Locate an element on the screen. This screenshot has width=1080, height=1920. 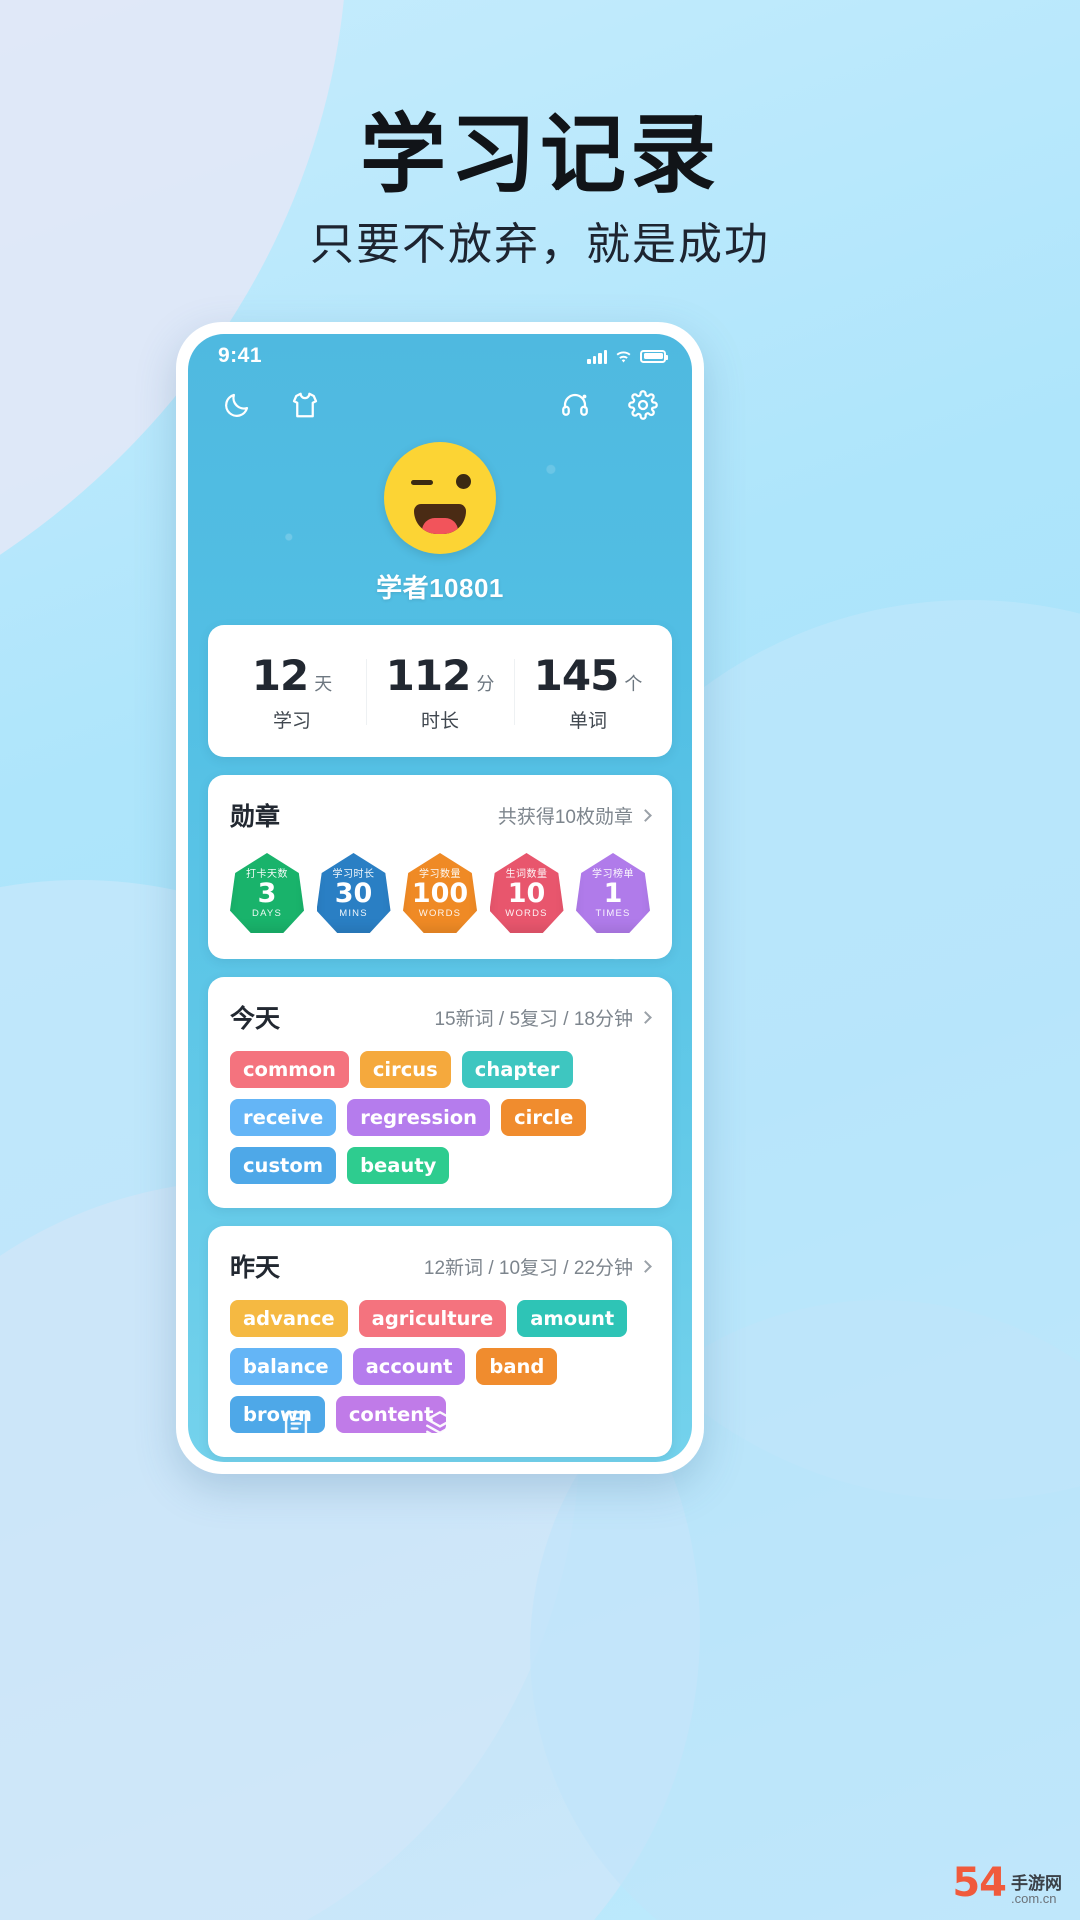
medal-badge: 生词数量 10 WORDS is located at coordinates (526, 893).